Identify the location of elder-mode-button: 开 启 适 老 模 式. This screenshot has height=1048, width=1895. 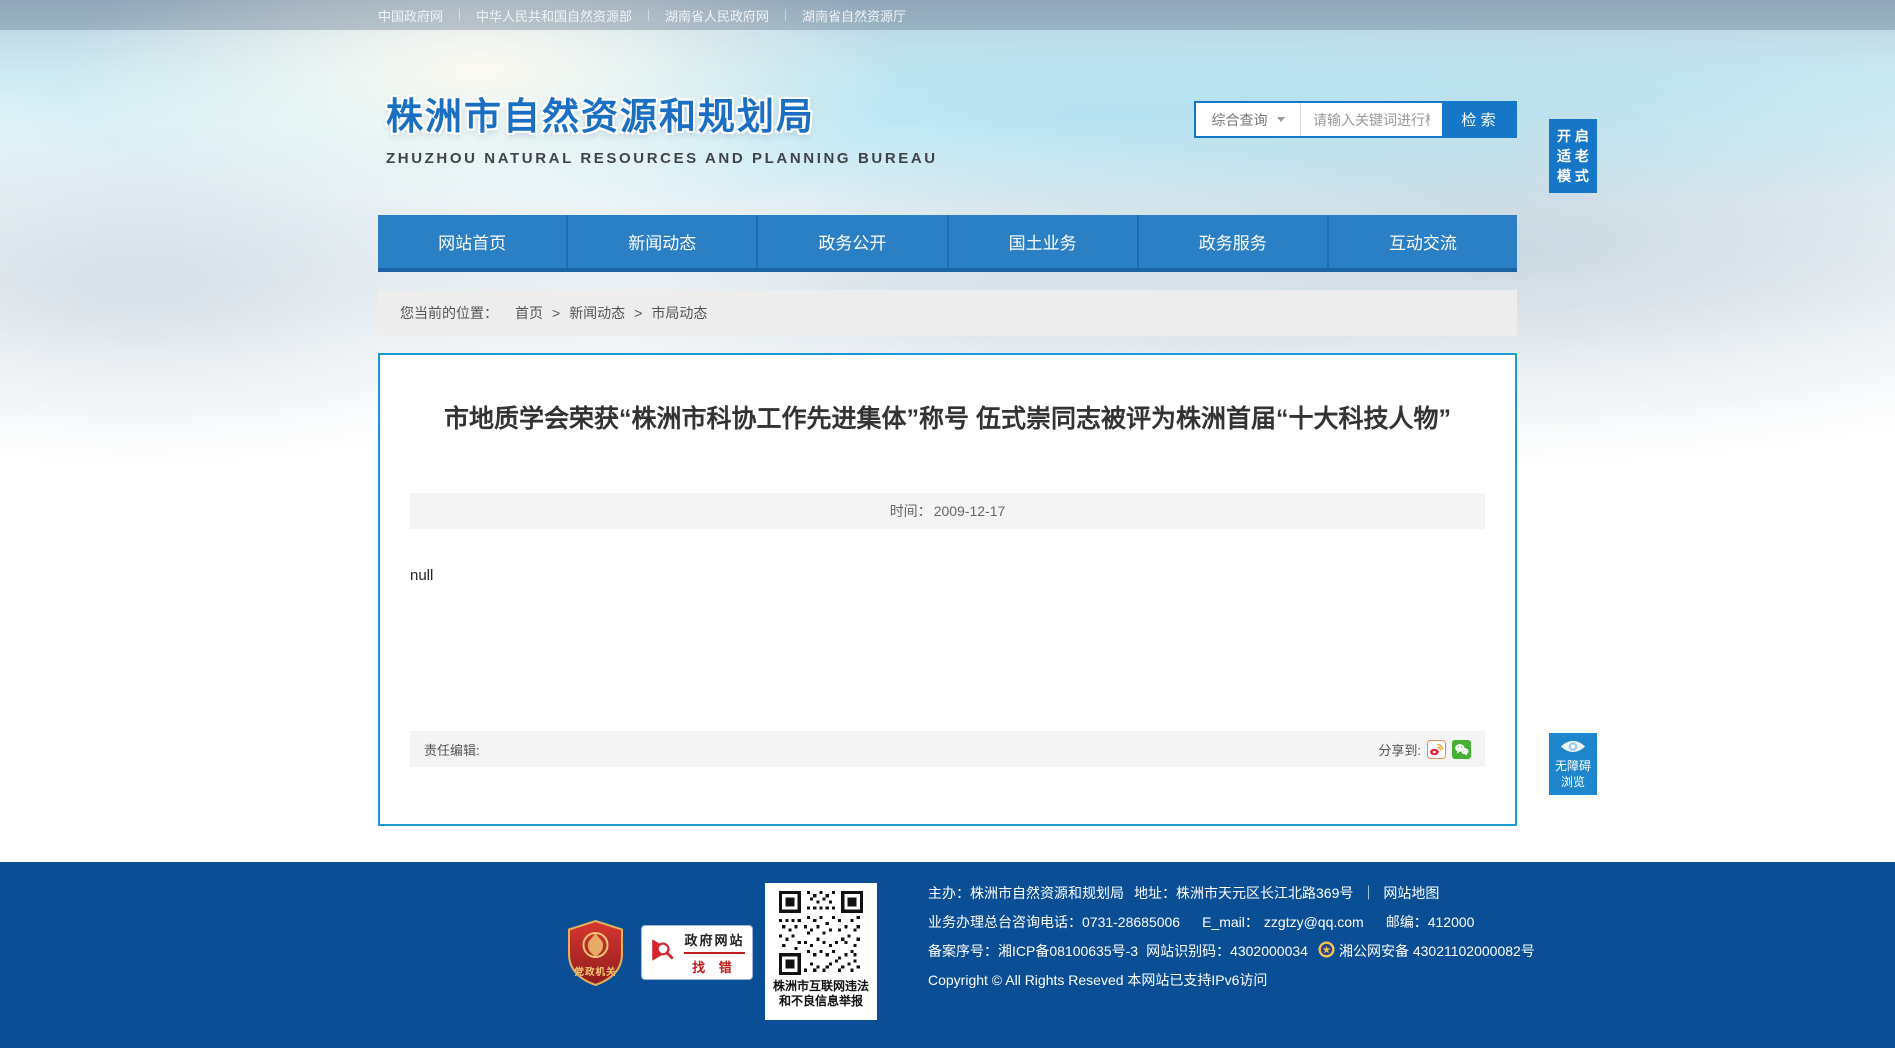
(1573, 156).